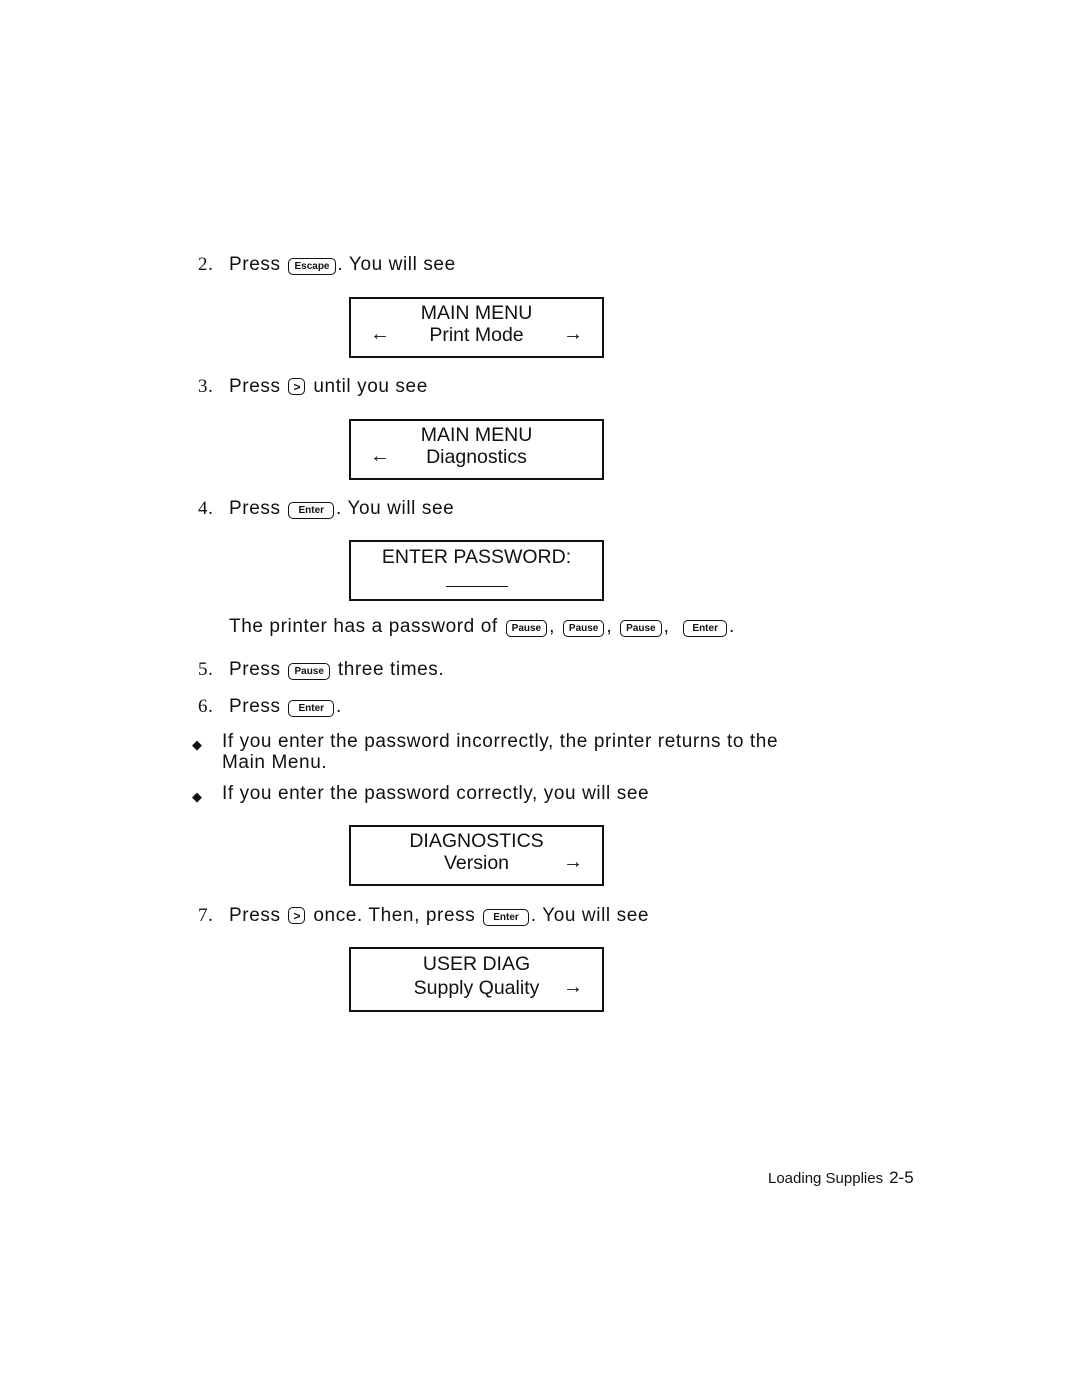  I want to click on lcd-line-2: Diagnostics, so click(476, 457).